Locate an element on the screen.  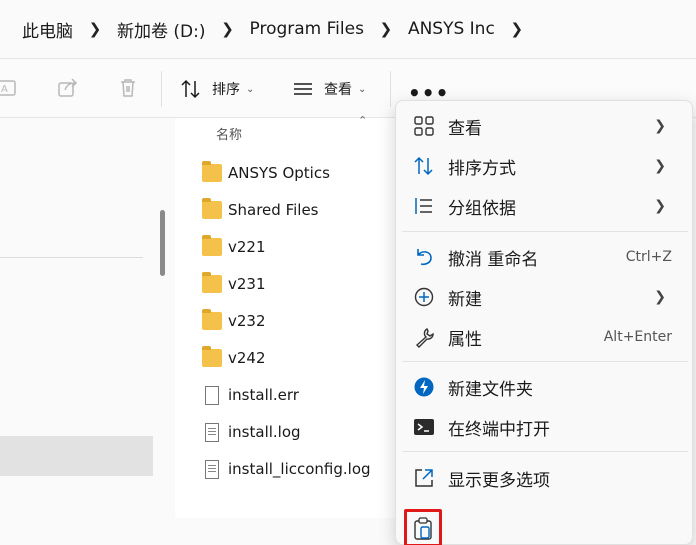
delete-icon is located at coordinates (128, 88).